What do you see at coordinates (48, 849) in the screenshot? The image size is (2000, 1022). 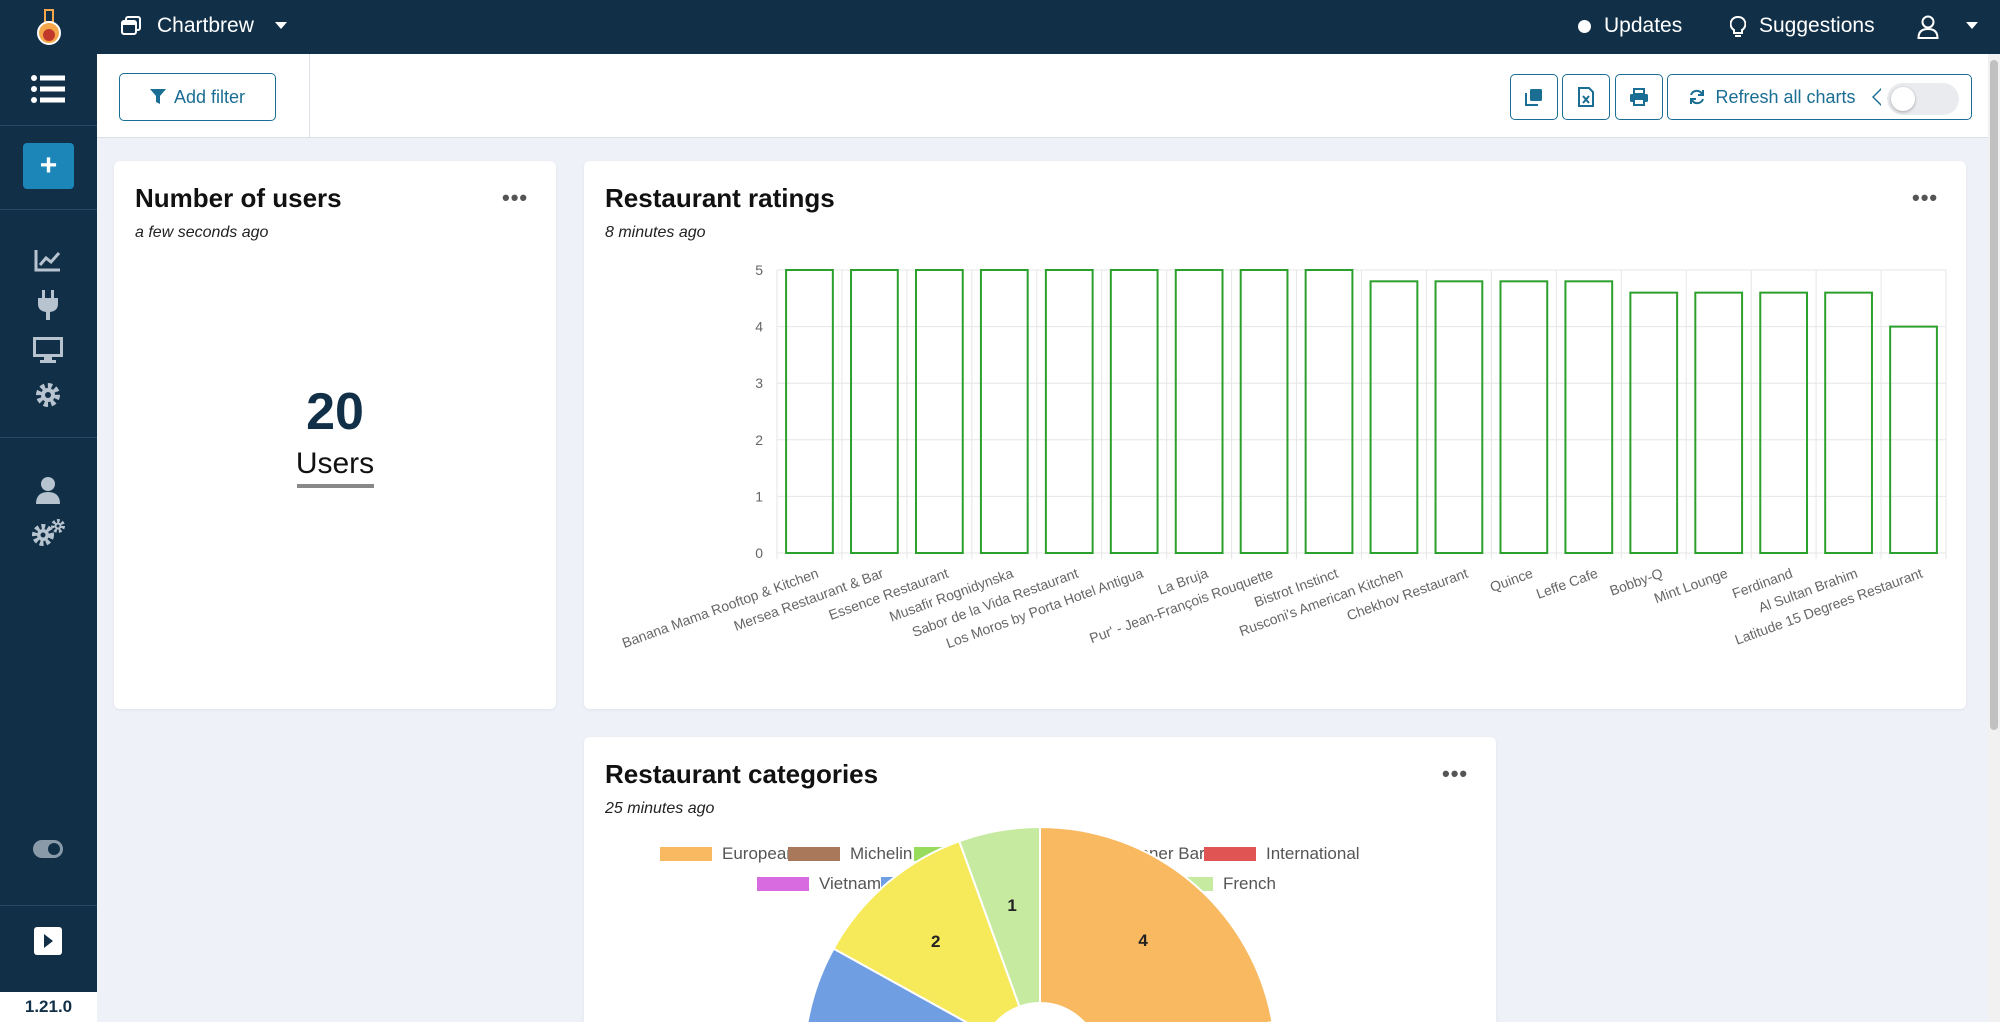 I see `theme-toggle-icon` at bounding box center [48, 849].